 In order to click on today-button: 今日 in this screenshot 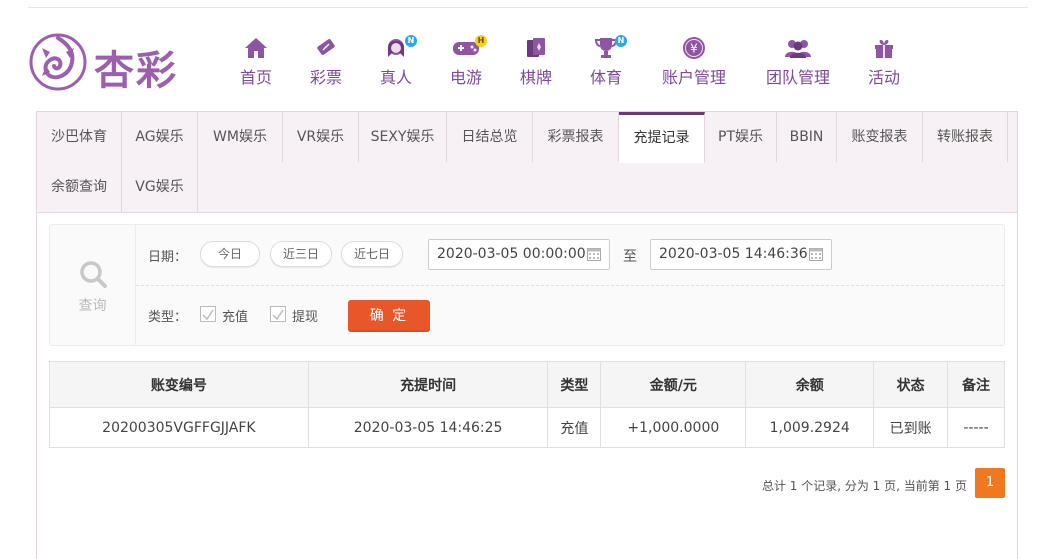, I will do `click(230, 254)`.